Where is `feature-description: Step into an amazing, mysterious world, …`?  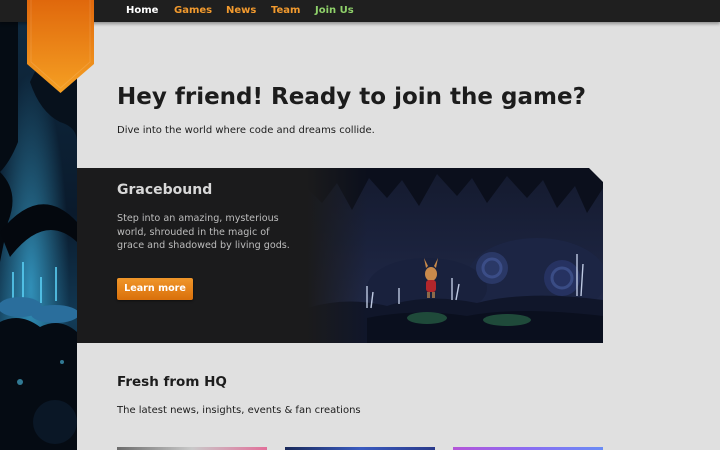
feature-description: Step into an amazing, mysterious world, … is located at coordinates (203, 232).